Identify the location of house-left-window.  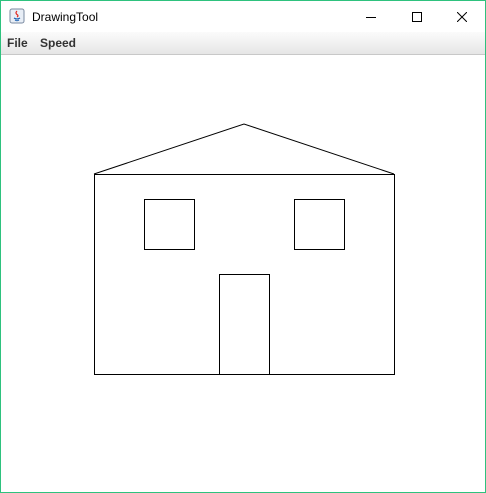
(169, 224).